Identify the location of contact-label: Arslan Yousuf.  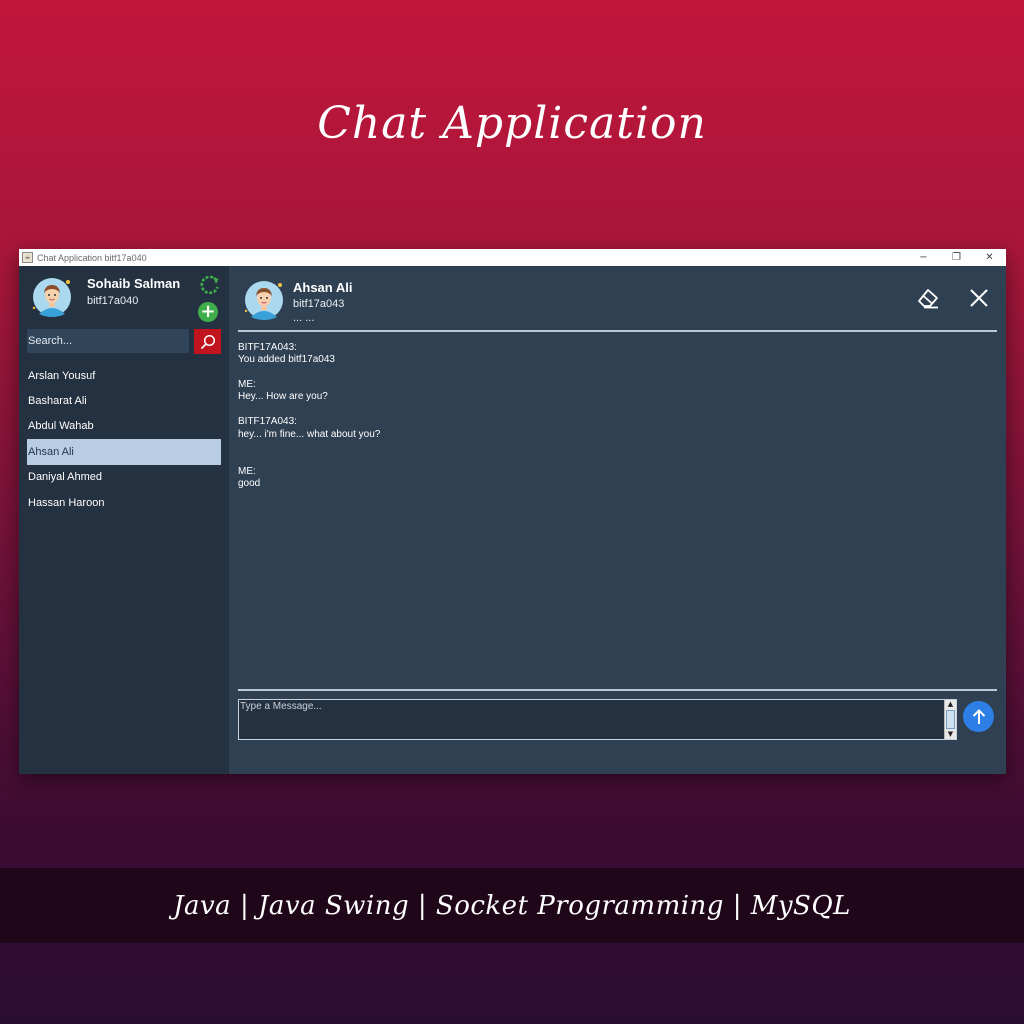
(62, 375).